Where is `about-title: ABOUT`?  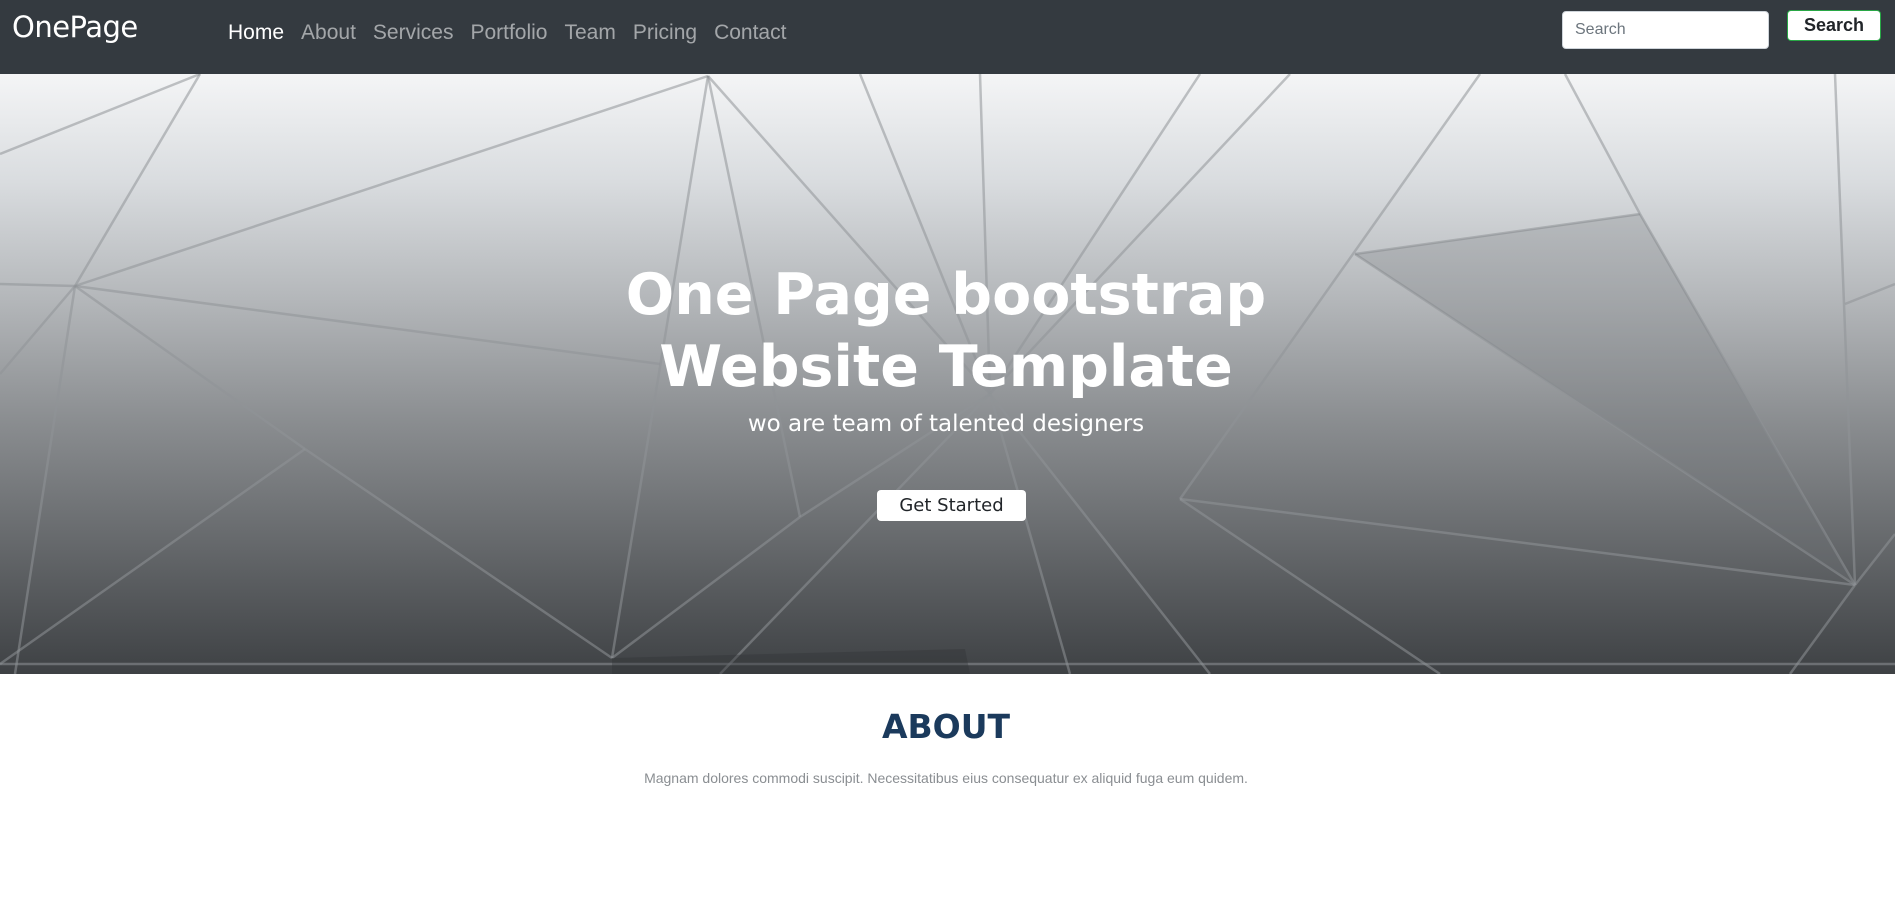
about-title: ABOUT is located at coordinates (946, 726).